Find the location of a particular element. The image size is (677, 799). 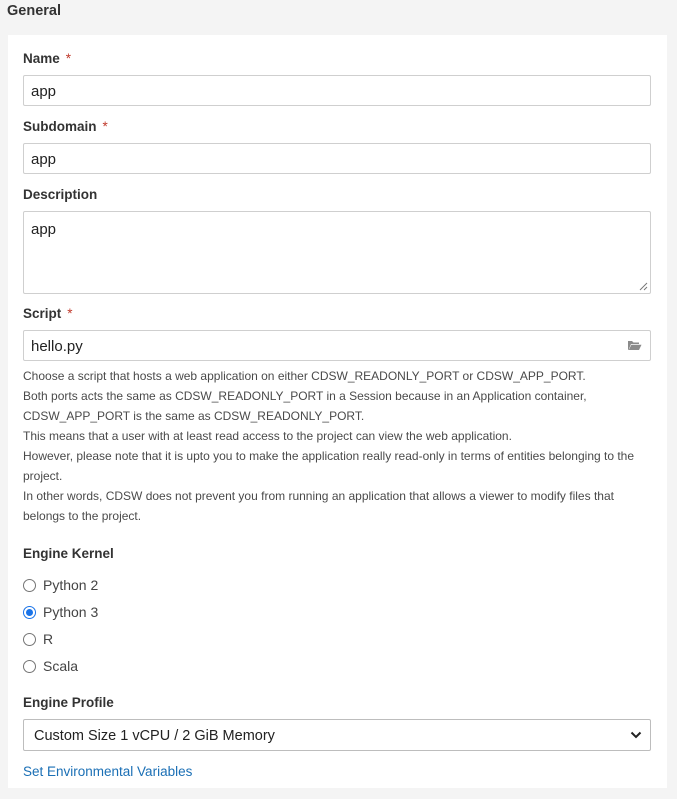

name-label-text: Name is located at coordinates (41, 58).